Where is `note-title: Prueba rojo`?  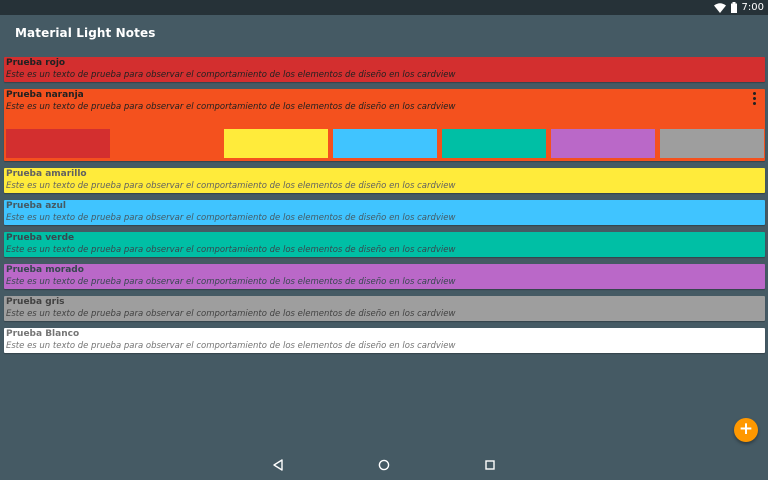 note-title: Prueba rojo is located at coordinates (36, 63).